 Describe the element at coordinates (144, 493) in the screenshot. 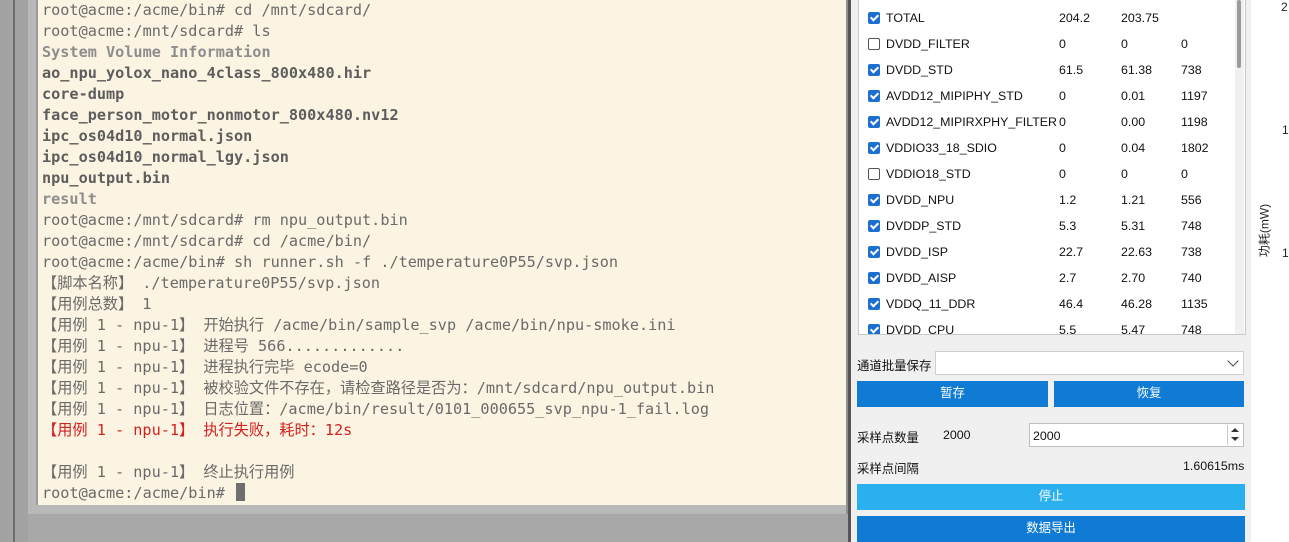

I see `terminal-line: root@acme:/acme/bin#` at that location.